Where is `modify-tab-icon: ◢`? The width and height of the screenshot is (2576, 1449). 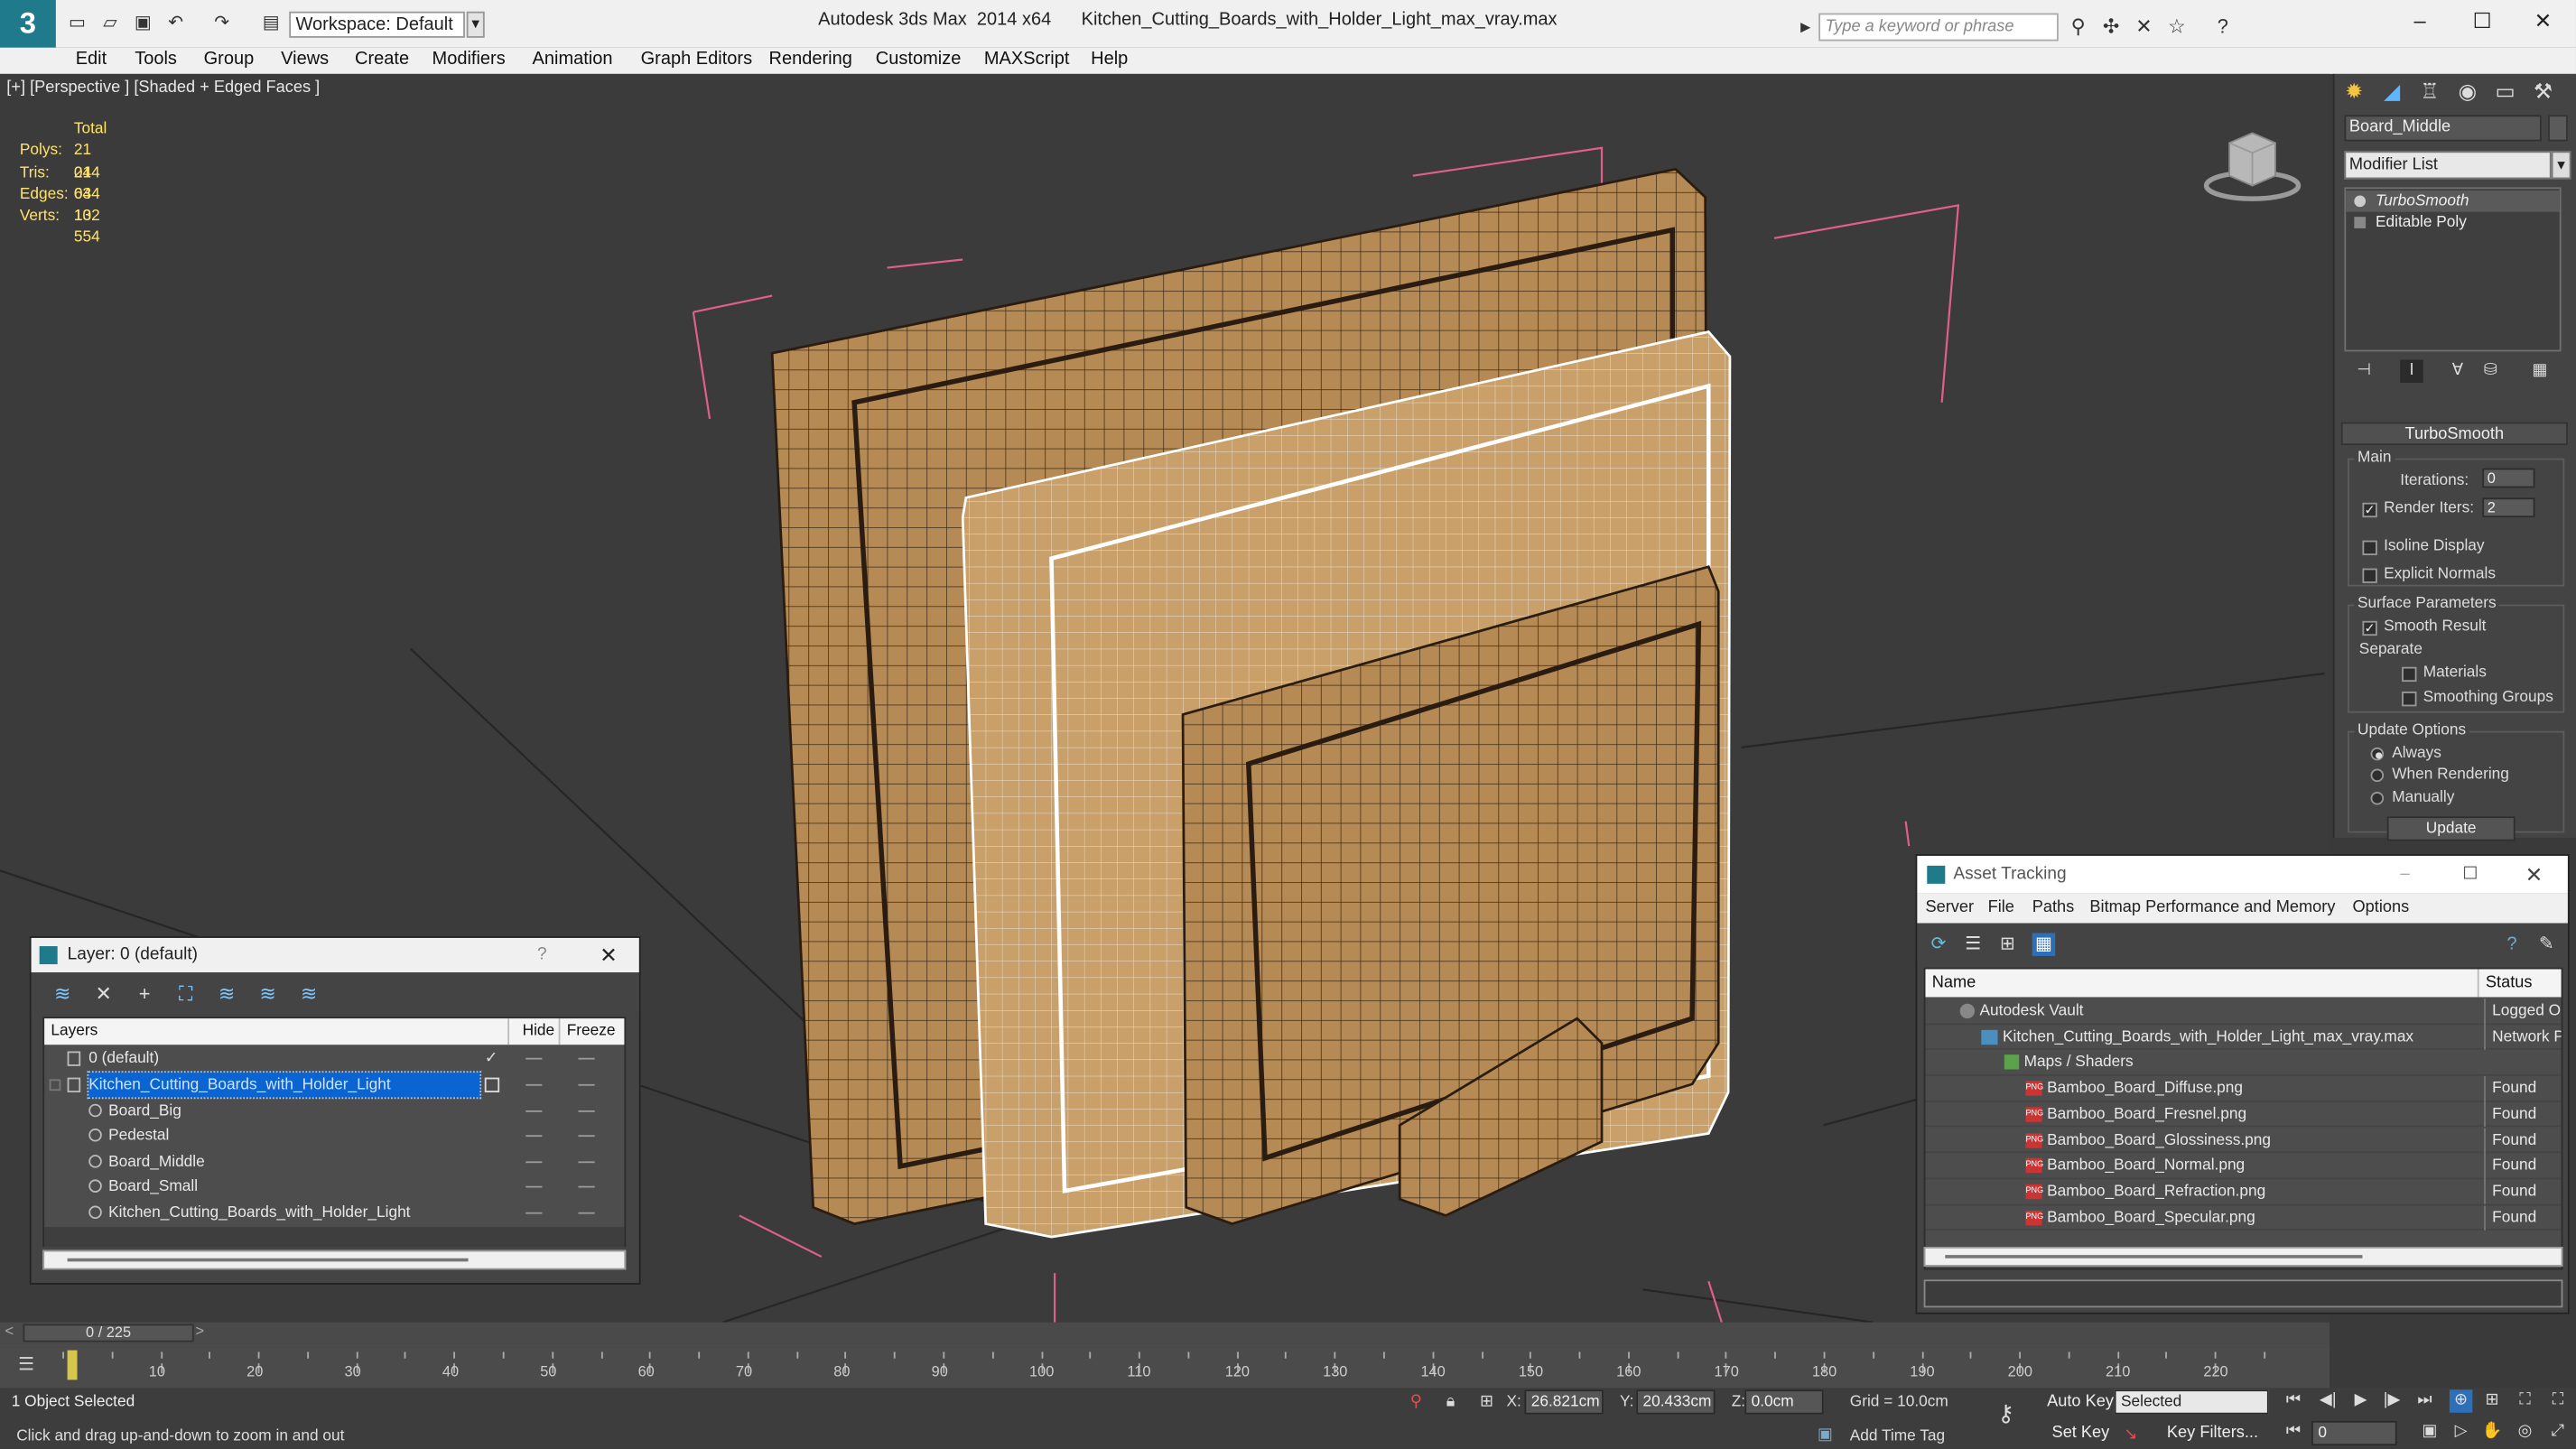
modify-tab-icon: ◢ is located at coordinates (2392, 92).